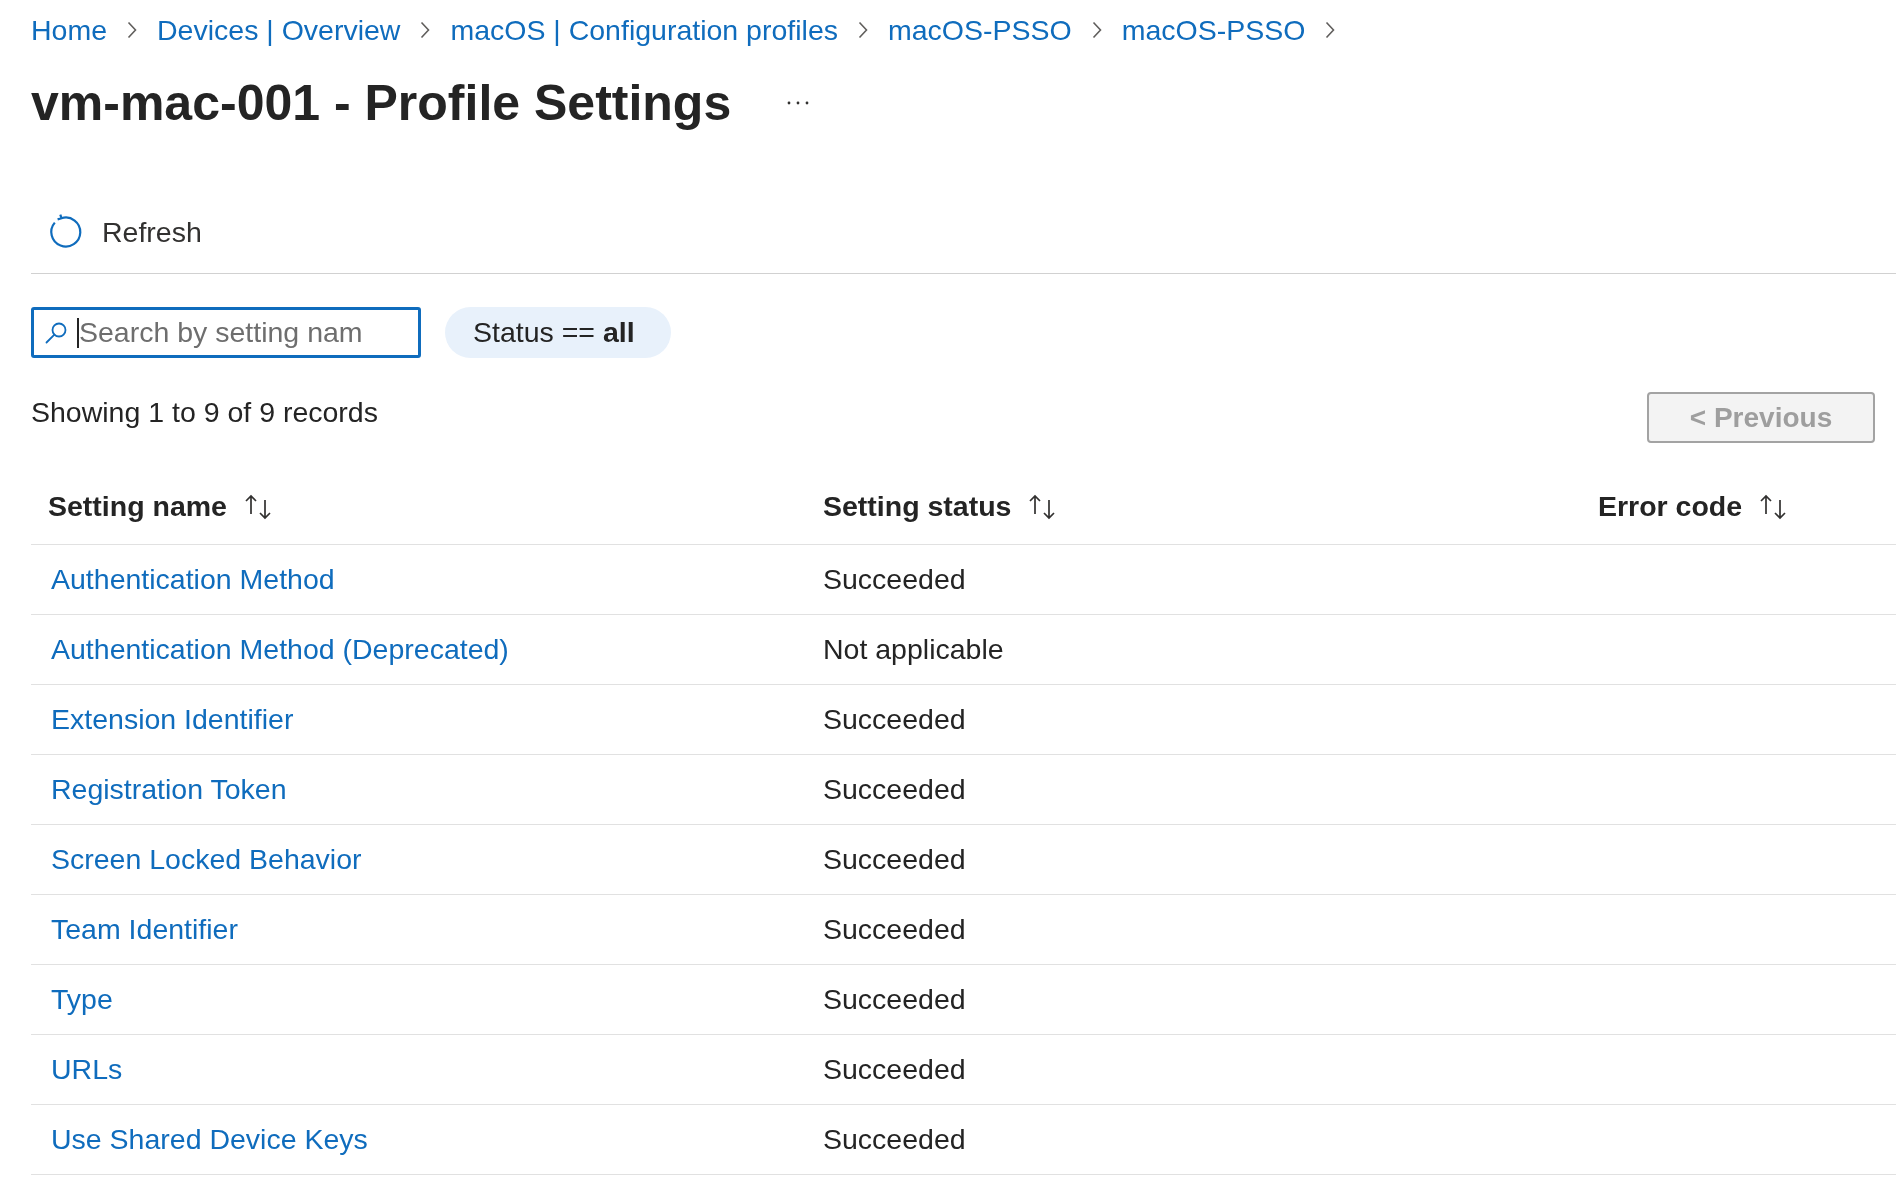  Describe the element at coordinates (279, 30) in the screenshot. I see `breadcrumb-link: Devices | Overview` at that location.